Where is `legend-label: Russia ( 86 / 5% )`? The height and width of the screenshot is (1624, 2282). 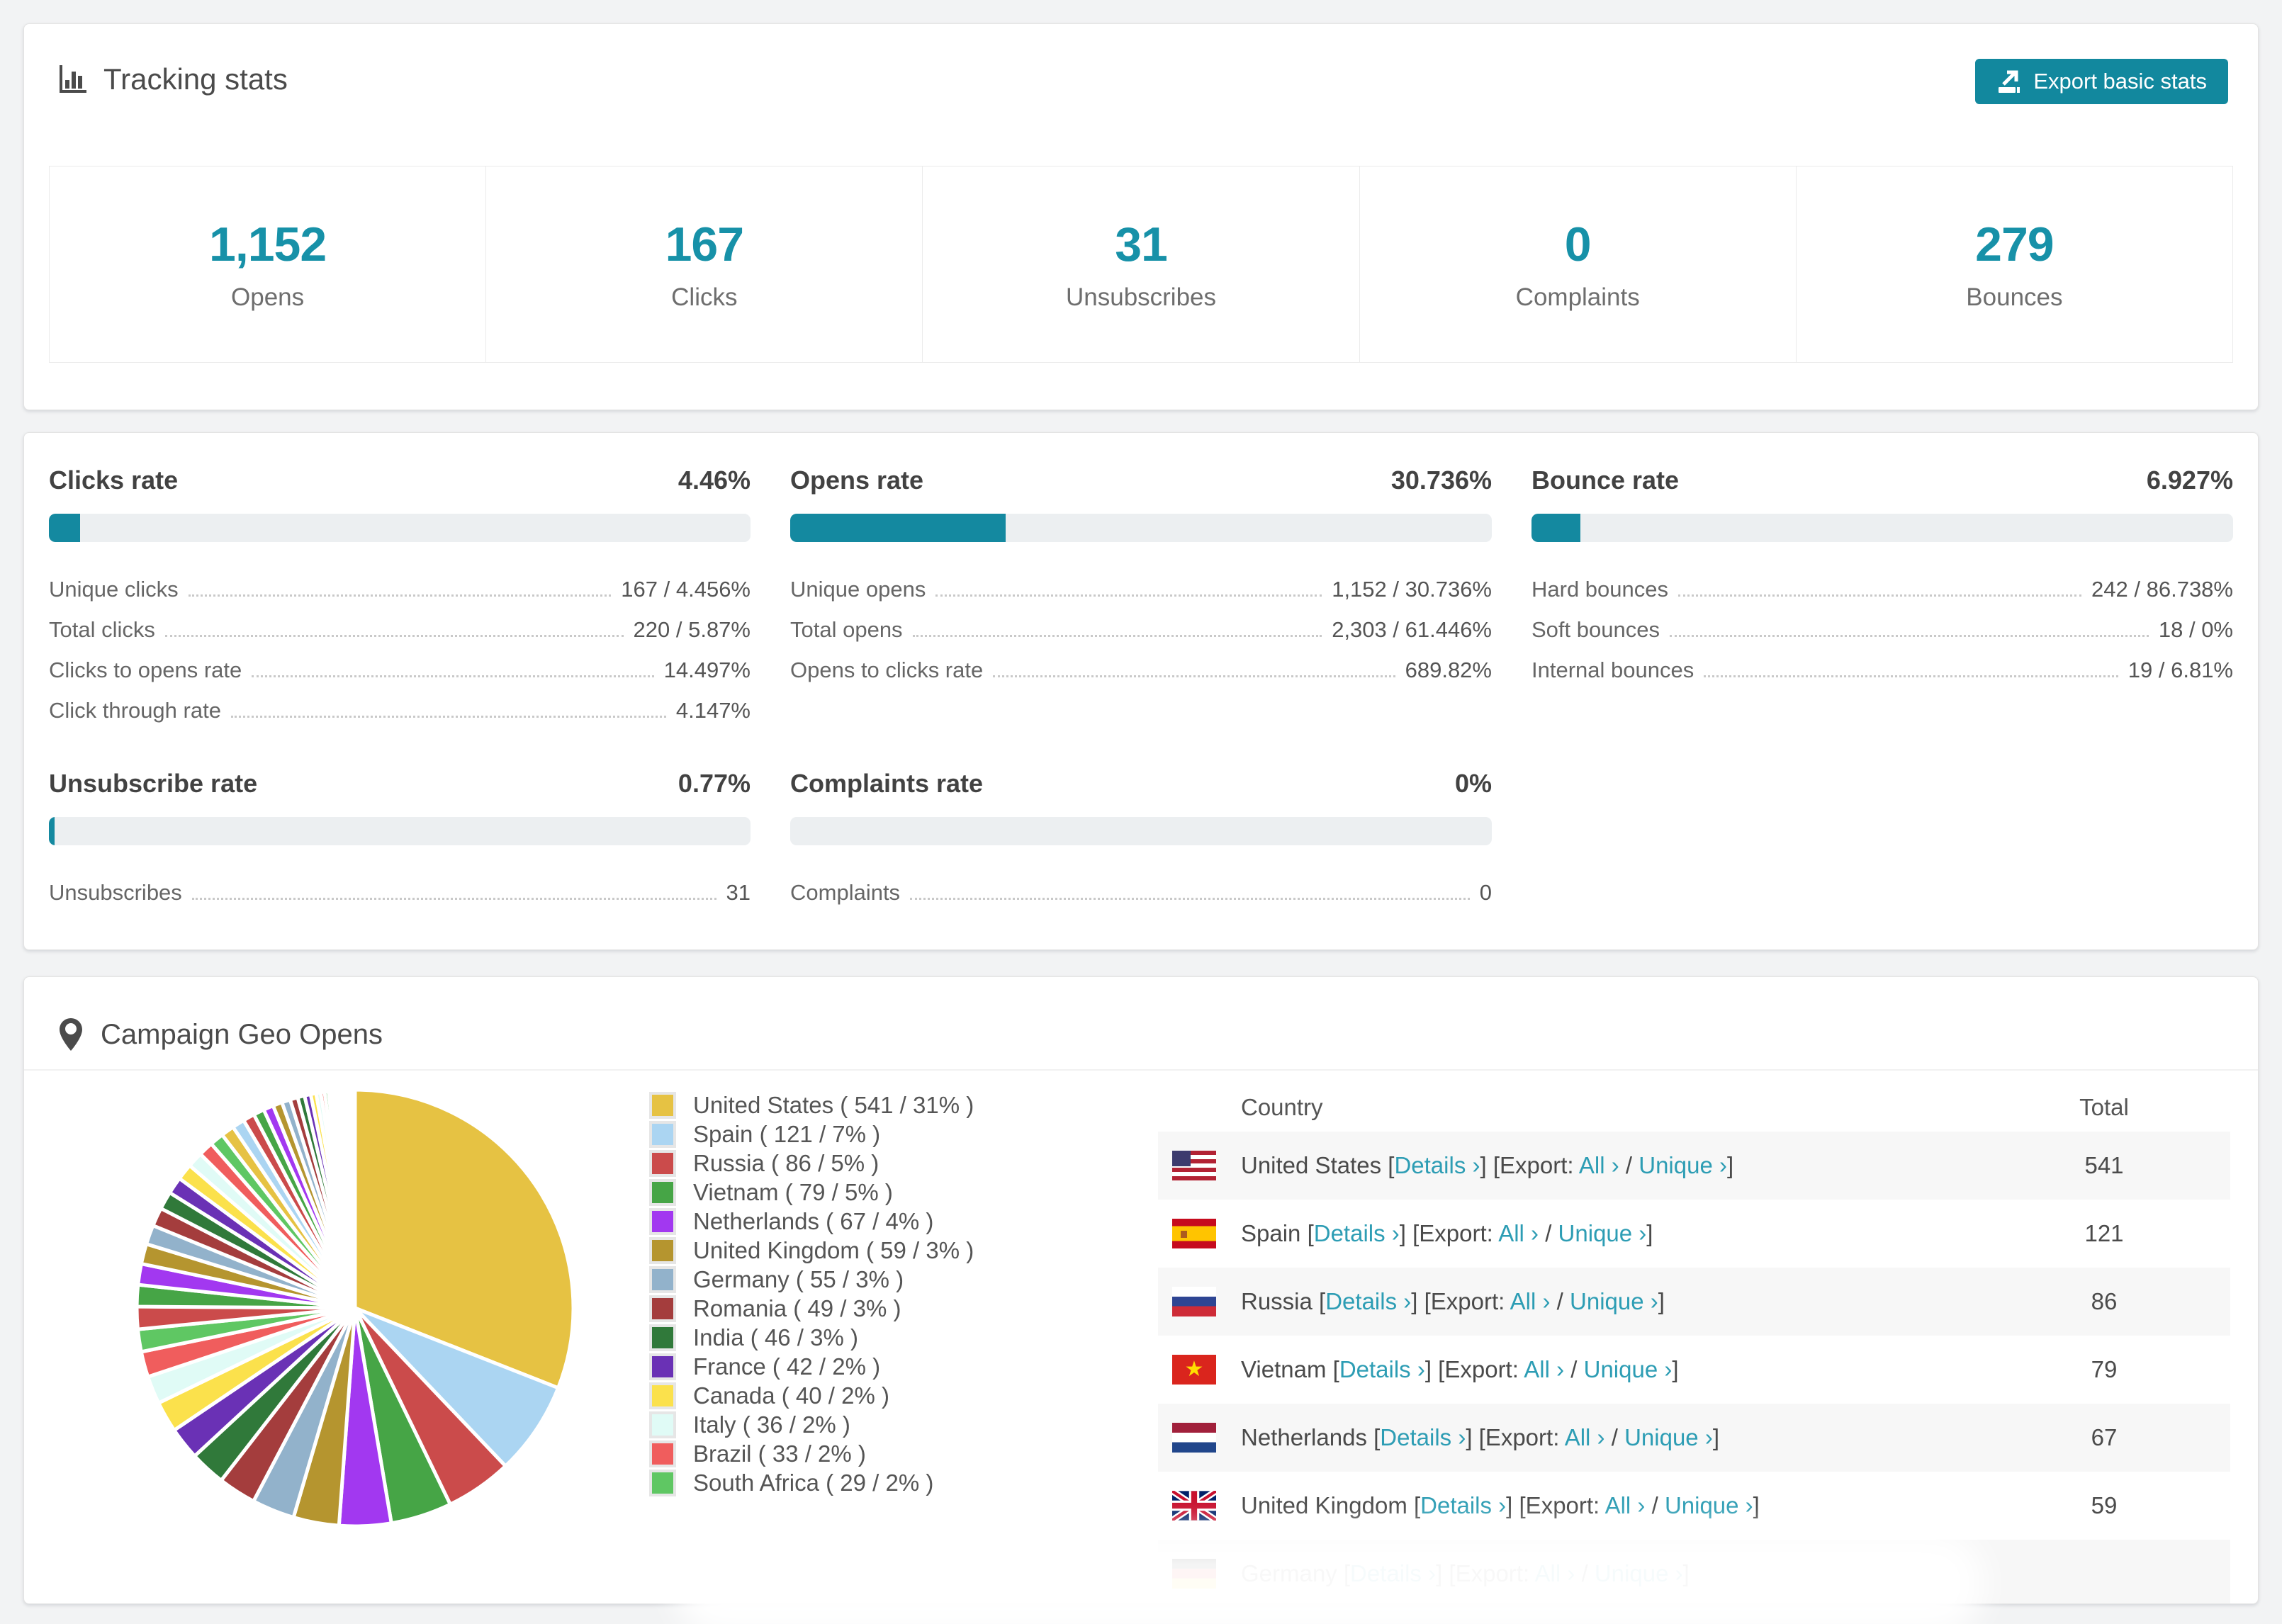
legend-label: Russia ( 86 / 5% ) is located at coordinates (786, 1162).